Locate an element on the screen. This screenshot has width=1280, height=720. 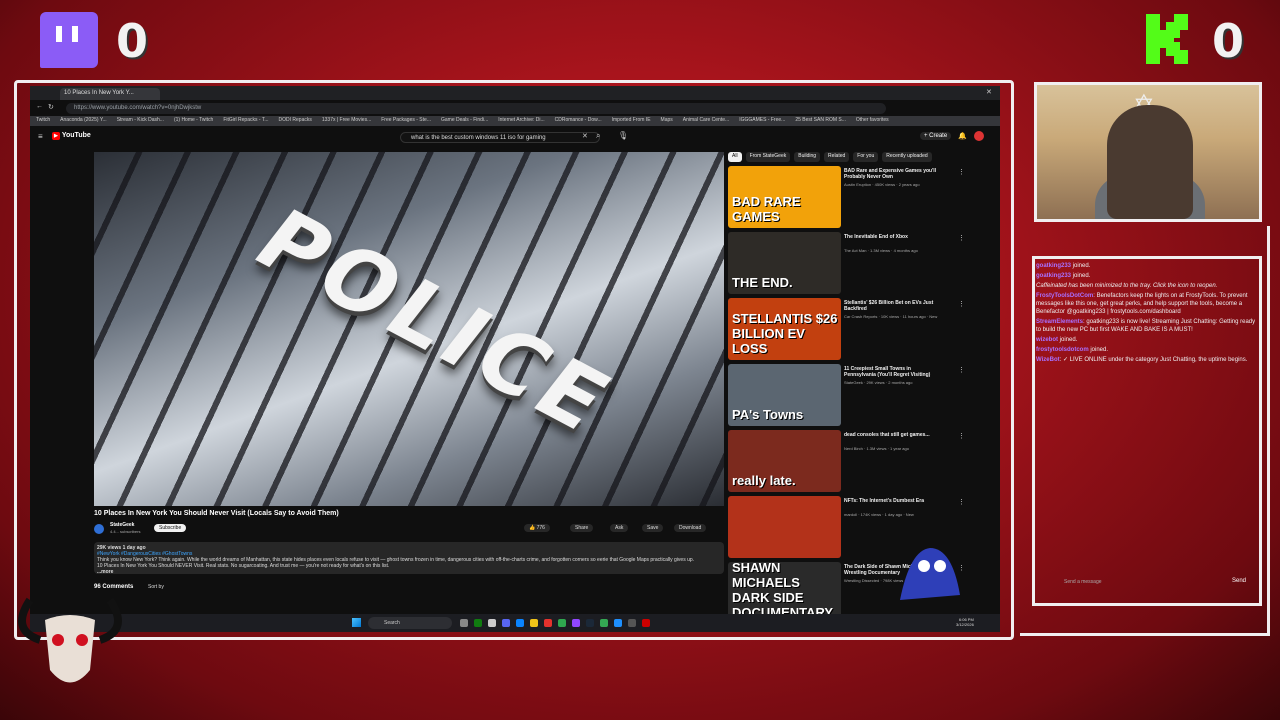
chip-building: Building is located at coordinates (807, 157).